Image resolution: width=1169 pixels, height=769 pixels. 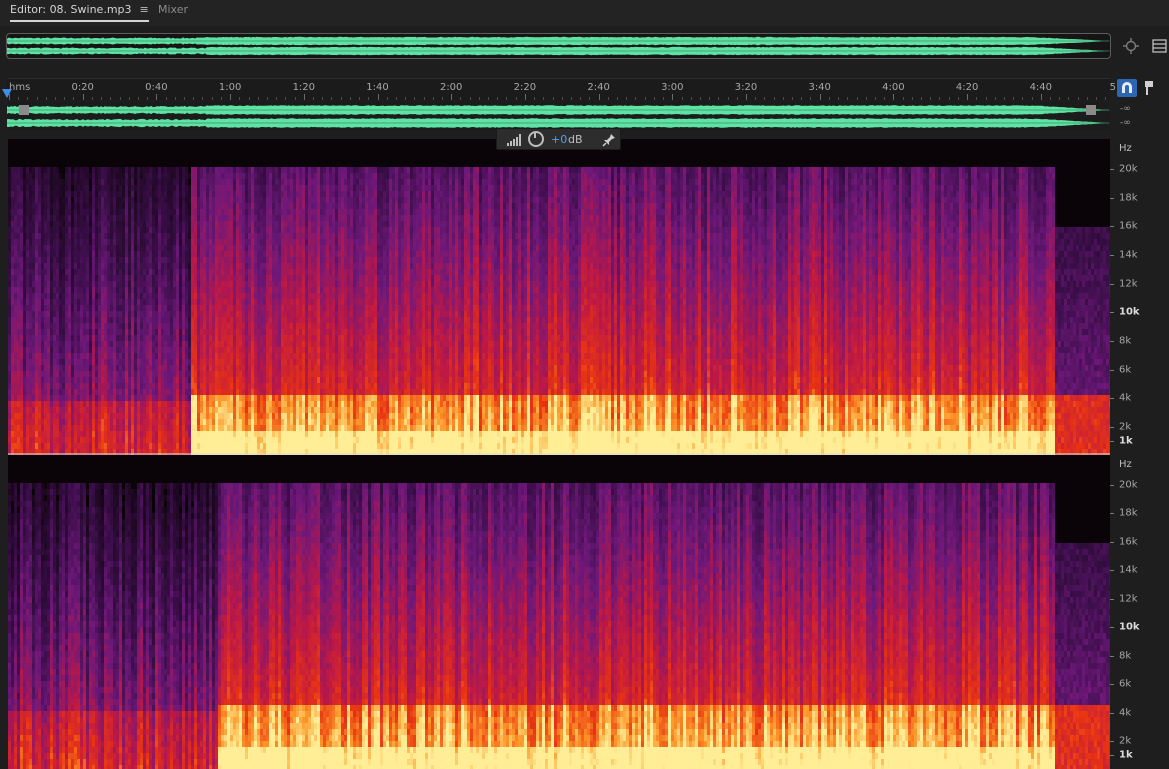 I want to click on magnet-icon, so click(x=1127, y=88).